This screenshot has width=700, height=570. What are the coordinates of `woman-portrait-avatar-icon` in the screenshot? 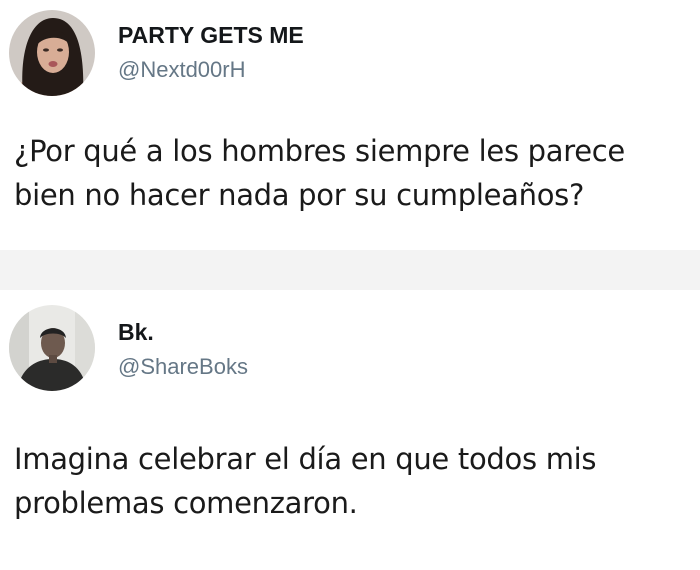 It's located at (52, 53).